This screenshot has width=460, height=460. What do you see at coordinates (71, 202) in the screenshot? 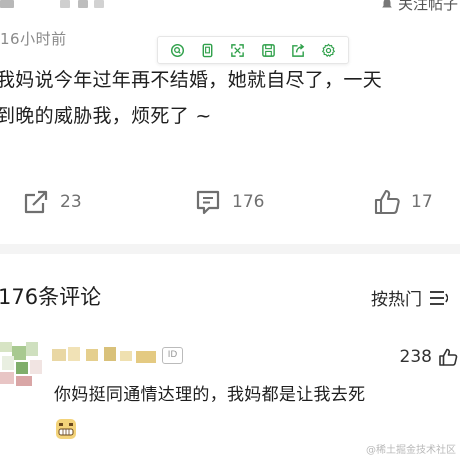
I see `share-count: 23` at bounding box center [71, 202].